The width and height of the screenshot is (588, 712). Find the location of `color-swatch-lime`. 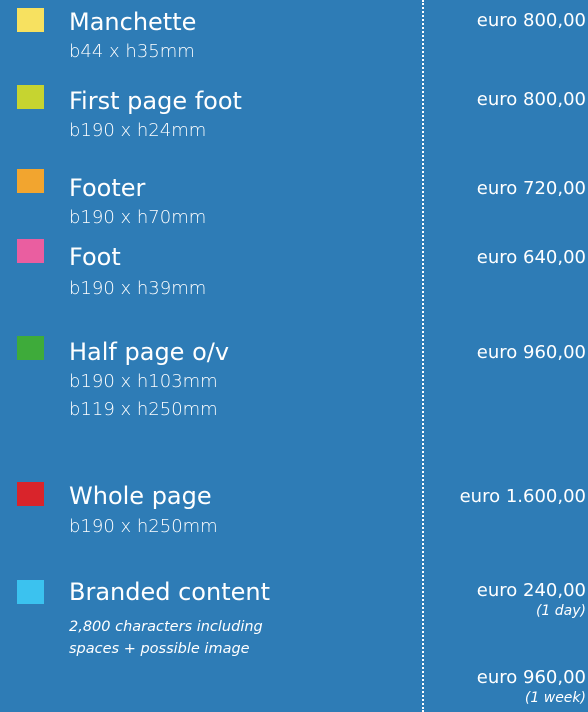

color-swatch-lime is located at coordinates (30, 97).